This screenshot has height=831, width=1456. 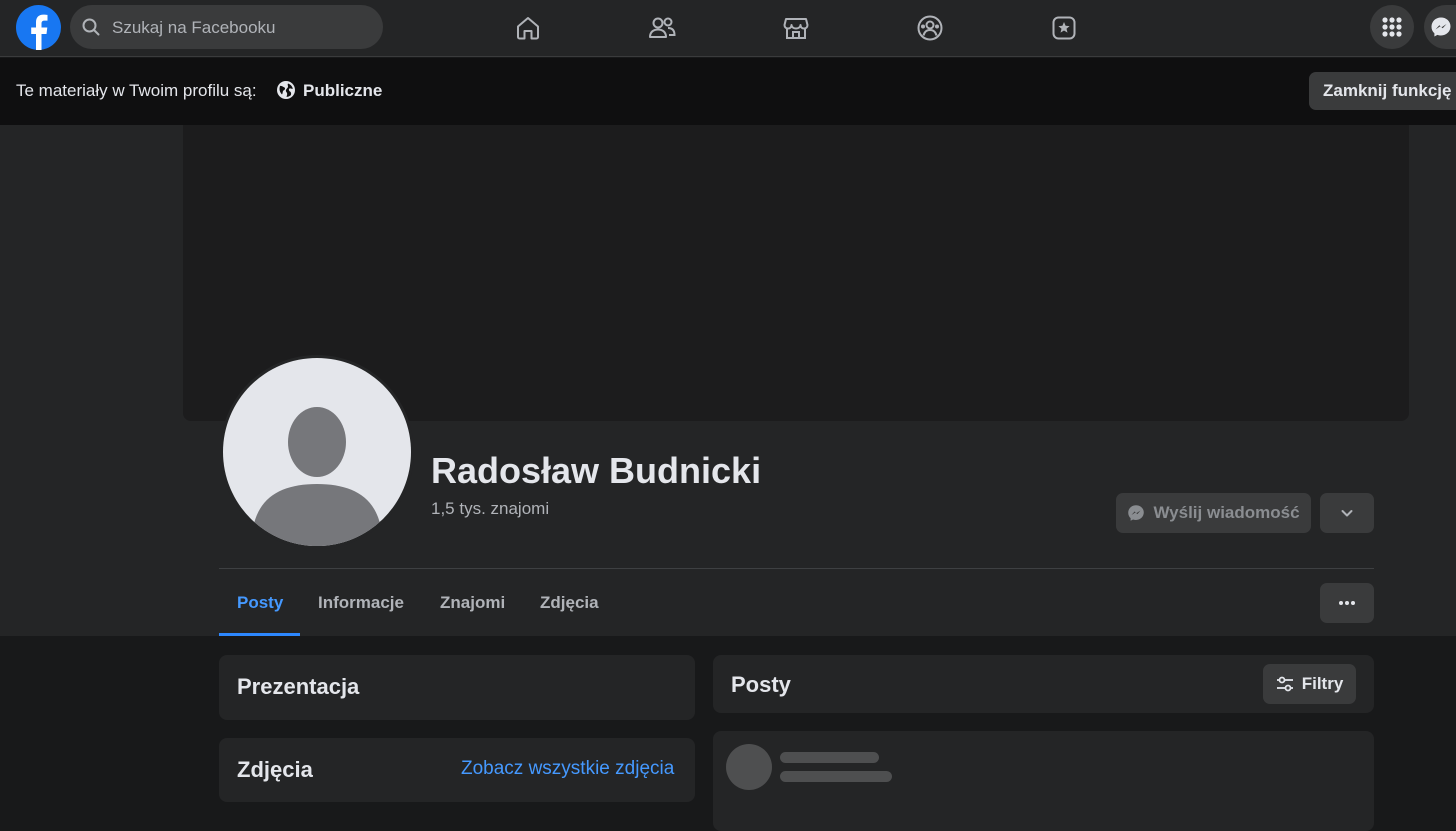 I want to click on home-icon, so click(x=528, y=28).